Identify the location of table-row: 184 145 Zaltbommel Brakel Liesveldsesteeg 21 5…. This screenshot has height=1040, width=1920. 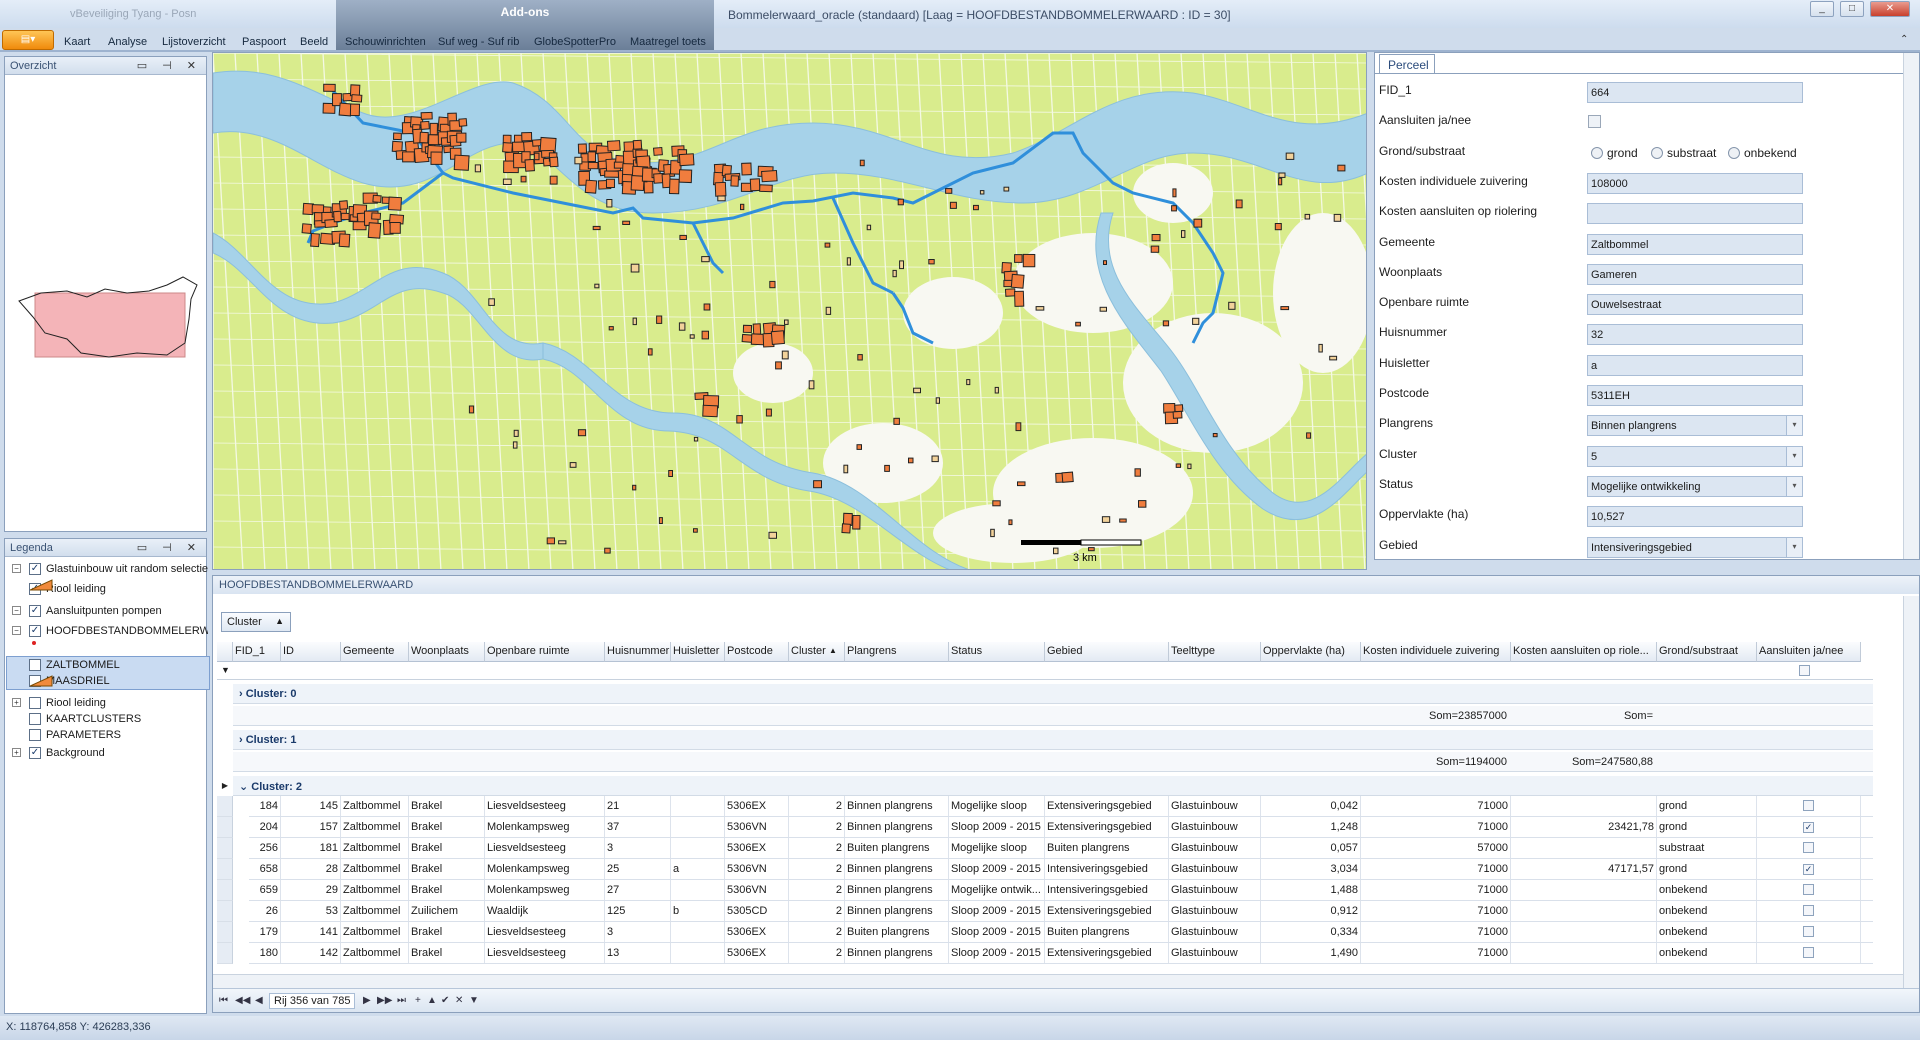
(1061, 806).